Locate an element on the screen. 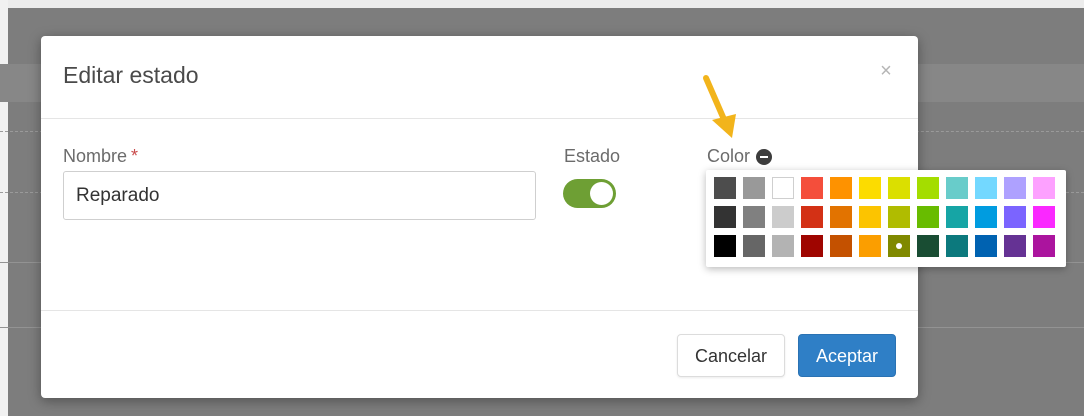 The image size is (1084, 416). backdrop-edge is located at coordinates (4, 208).